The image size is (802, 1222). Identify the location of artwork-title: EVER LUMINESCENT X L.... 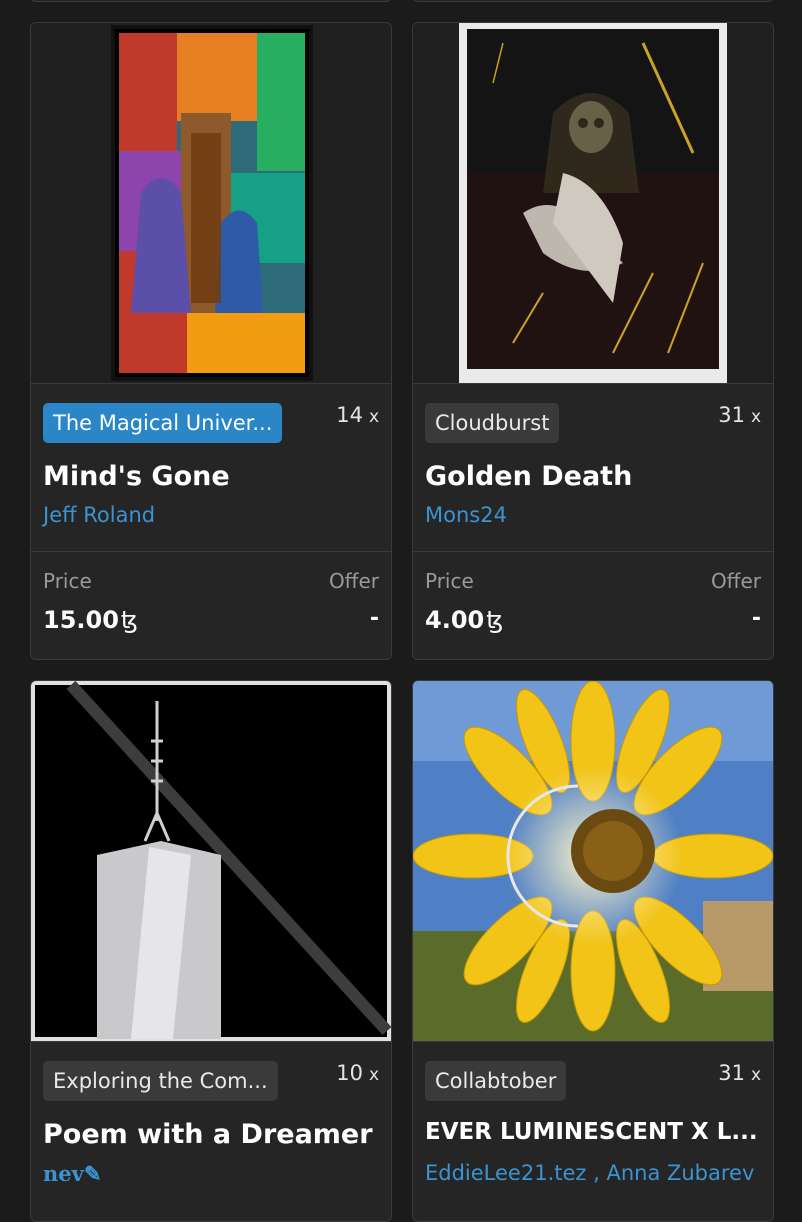
(591, 1132).